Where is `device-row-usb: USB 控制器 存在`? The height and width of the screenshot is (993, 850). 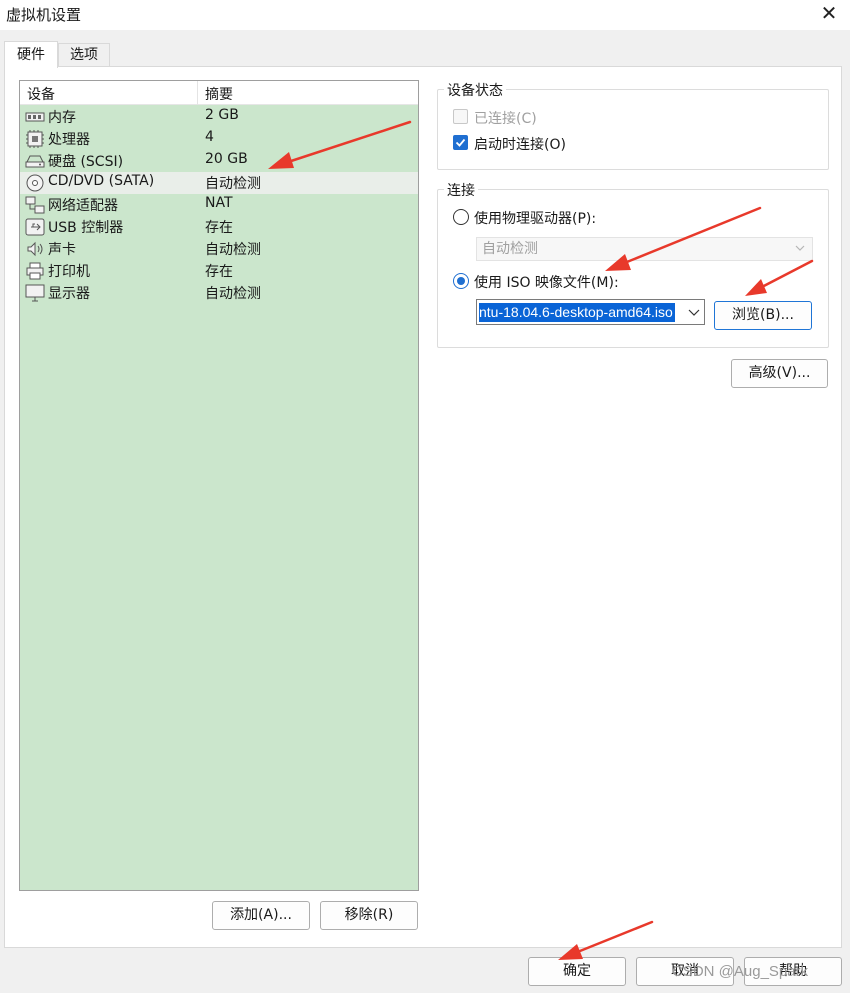
device-row-usb: USB 控制器 存在 is located at coordinates (219, 227).